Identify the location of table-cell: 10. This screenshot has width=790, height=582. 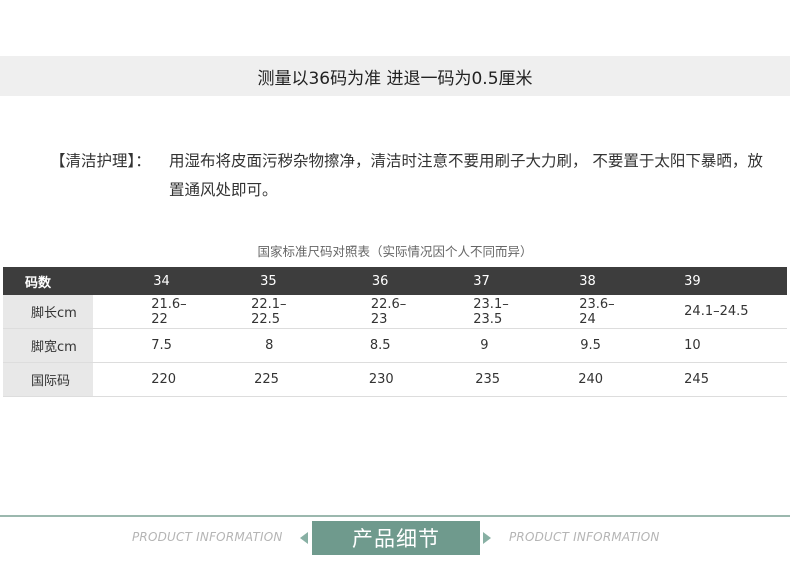
(702, 345).